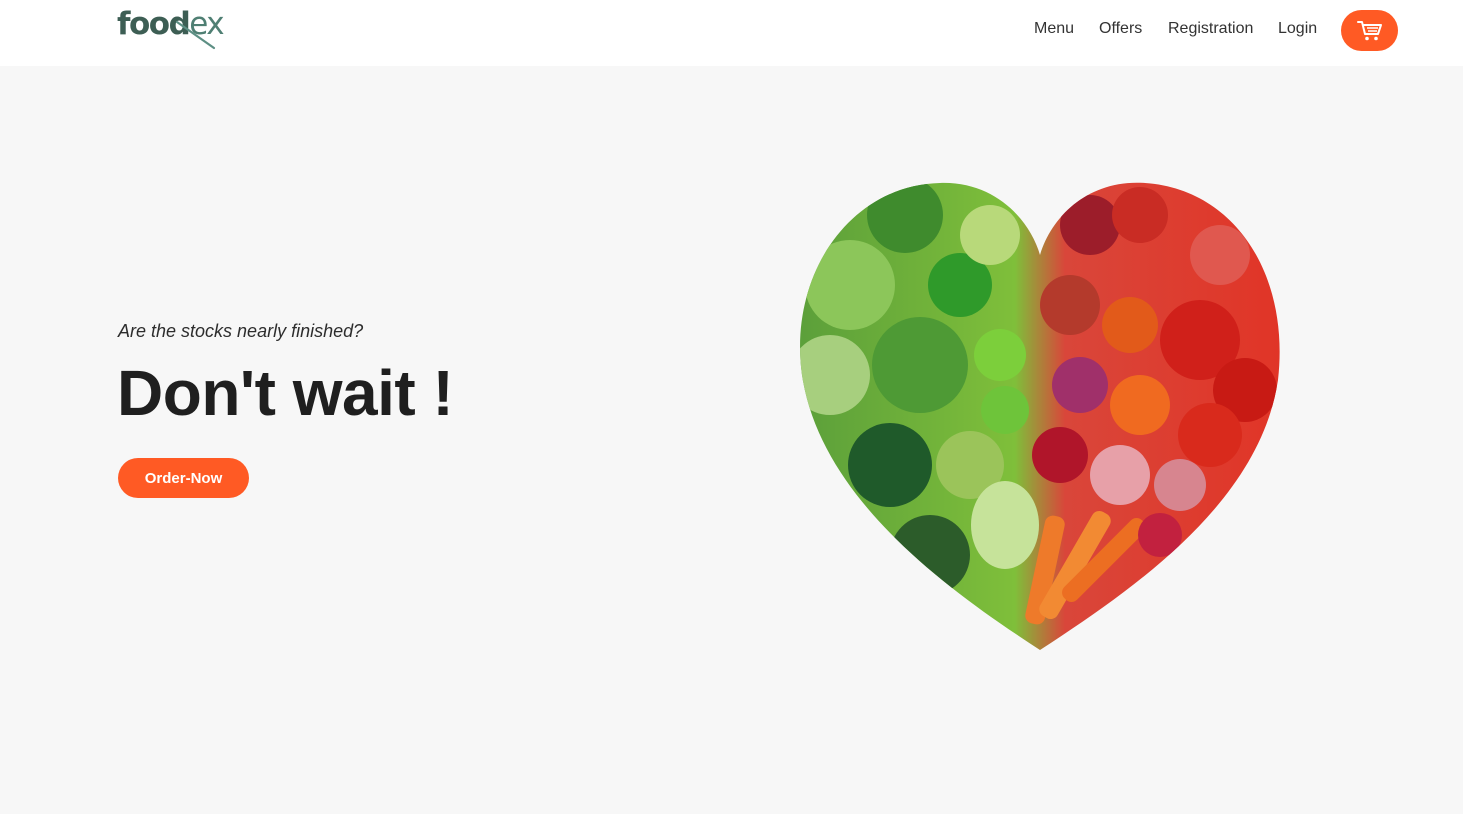 The image size is (1463, 814). I want to click on cart-button, so click(1369, 30).